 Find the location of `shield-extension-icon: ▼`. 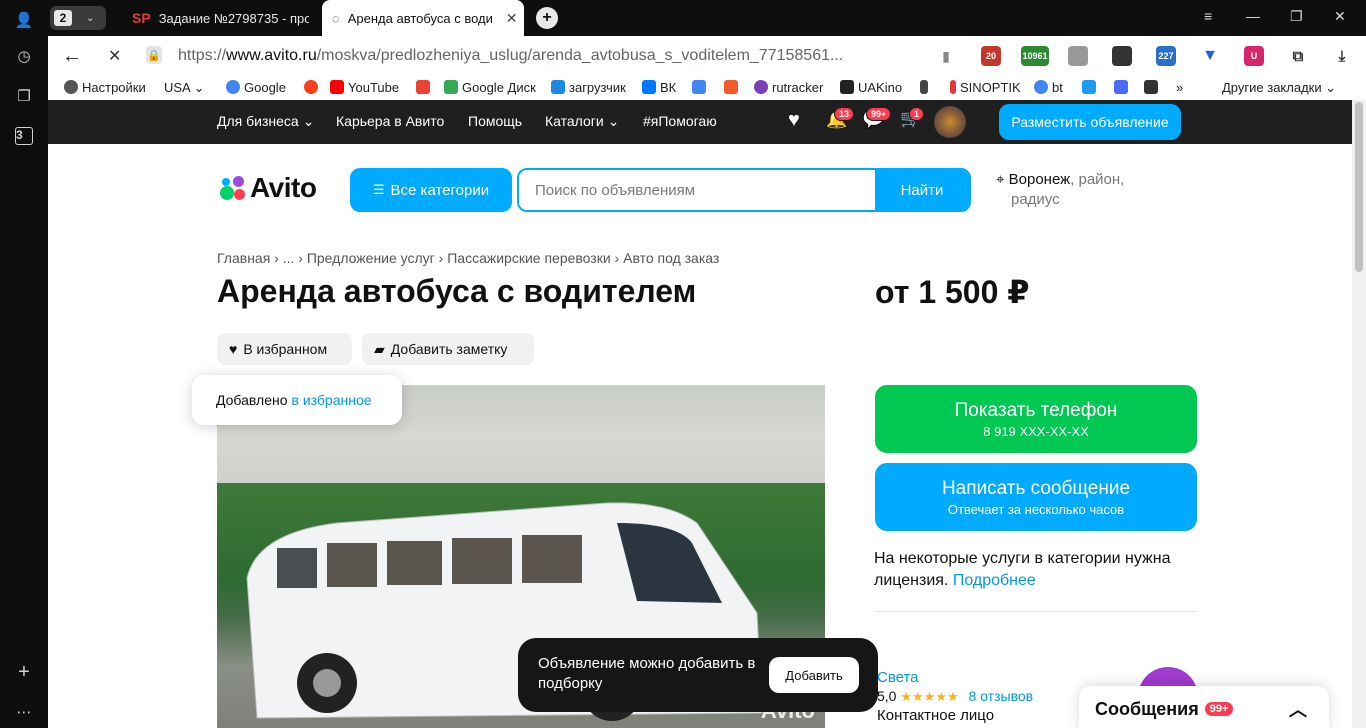

shield-extension-icon: ▼ is located at coordinates (1210, 56).